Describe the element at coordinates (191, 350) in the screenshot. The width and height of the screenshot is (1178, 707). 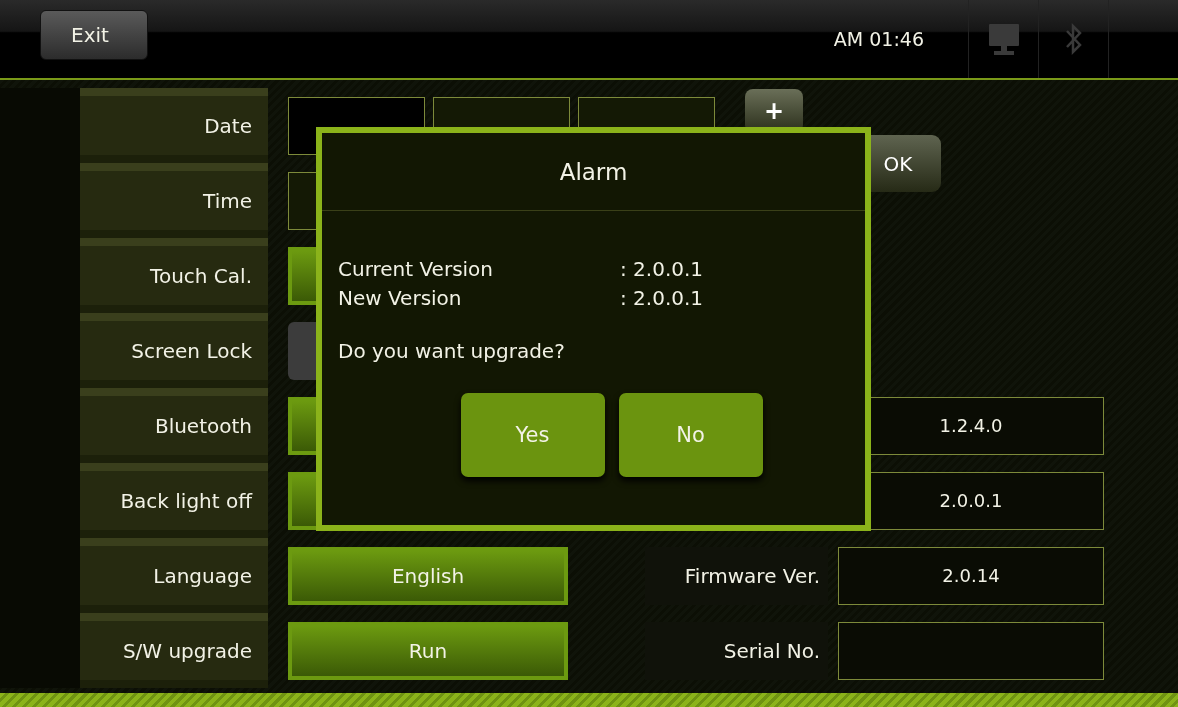
I see `setting-label-text: Screen Lock` at that location.